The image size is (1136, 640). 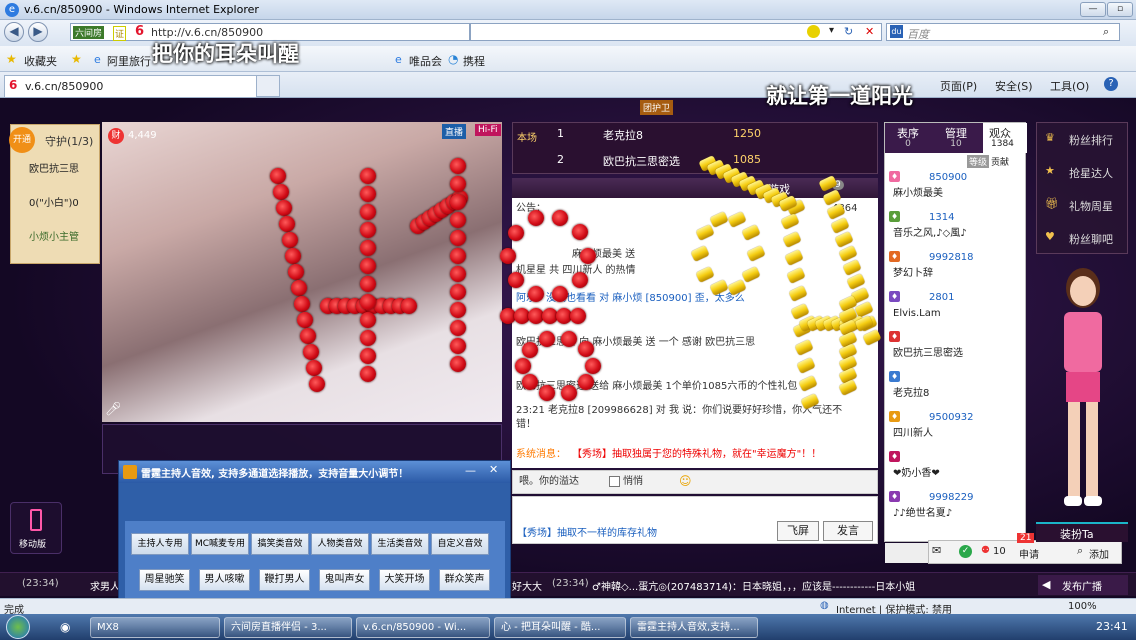 What do you see at coordinates (344, 580) in the screenshot?
I see `sound-effect-button: 鬼叫声女` at bounding box center [344, 580].